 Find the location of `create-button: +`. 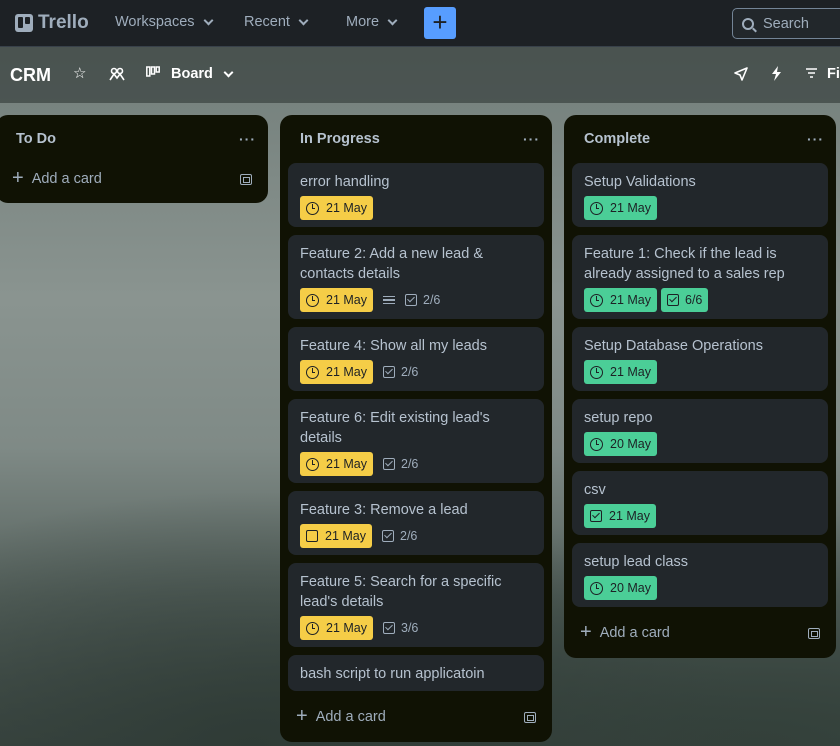

create-button: + is located at coordinates (440, 23).